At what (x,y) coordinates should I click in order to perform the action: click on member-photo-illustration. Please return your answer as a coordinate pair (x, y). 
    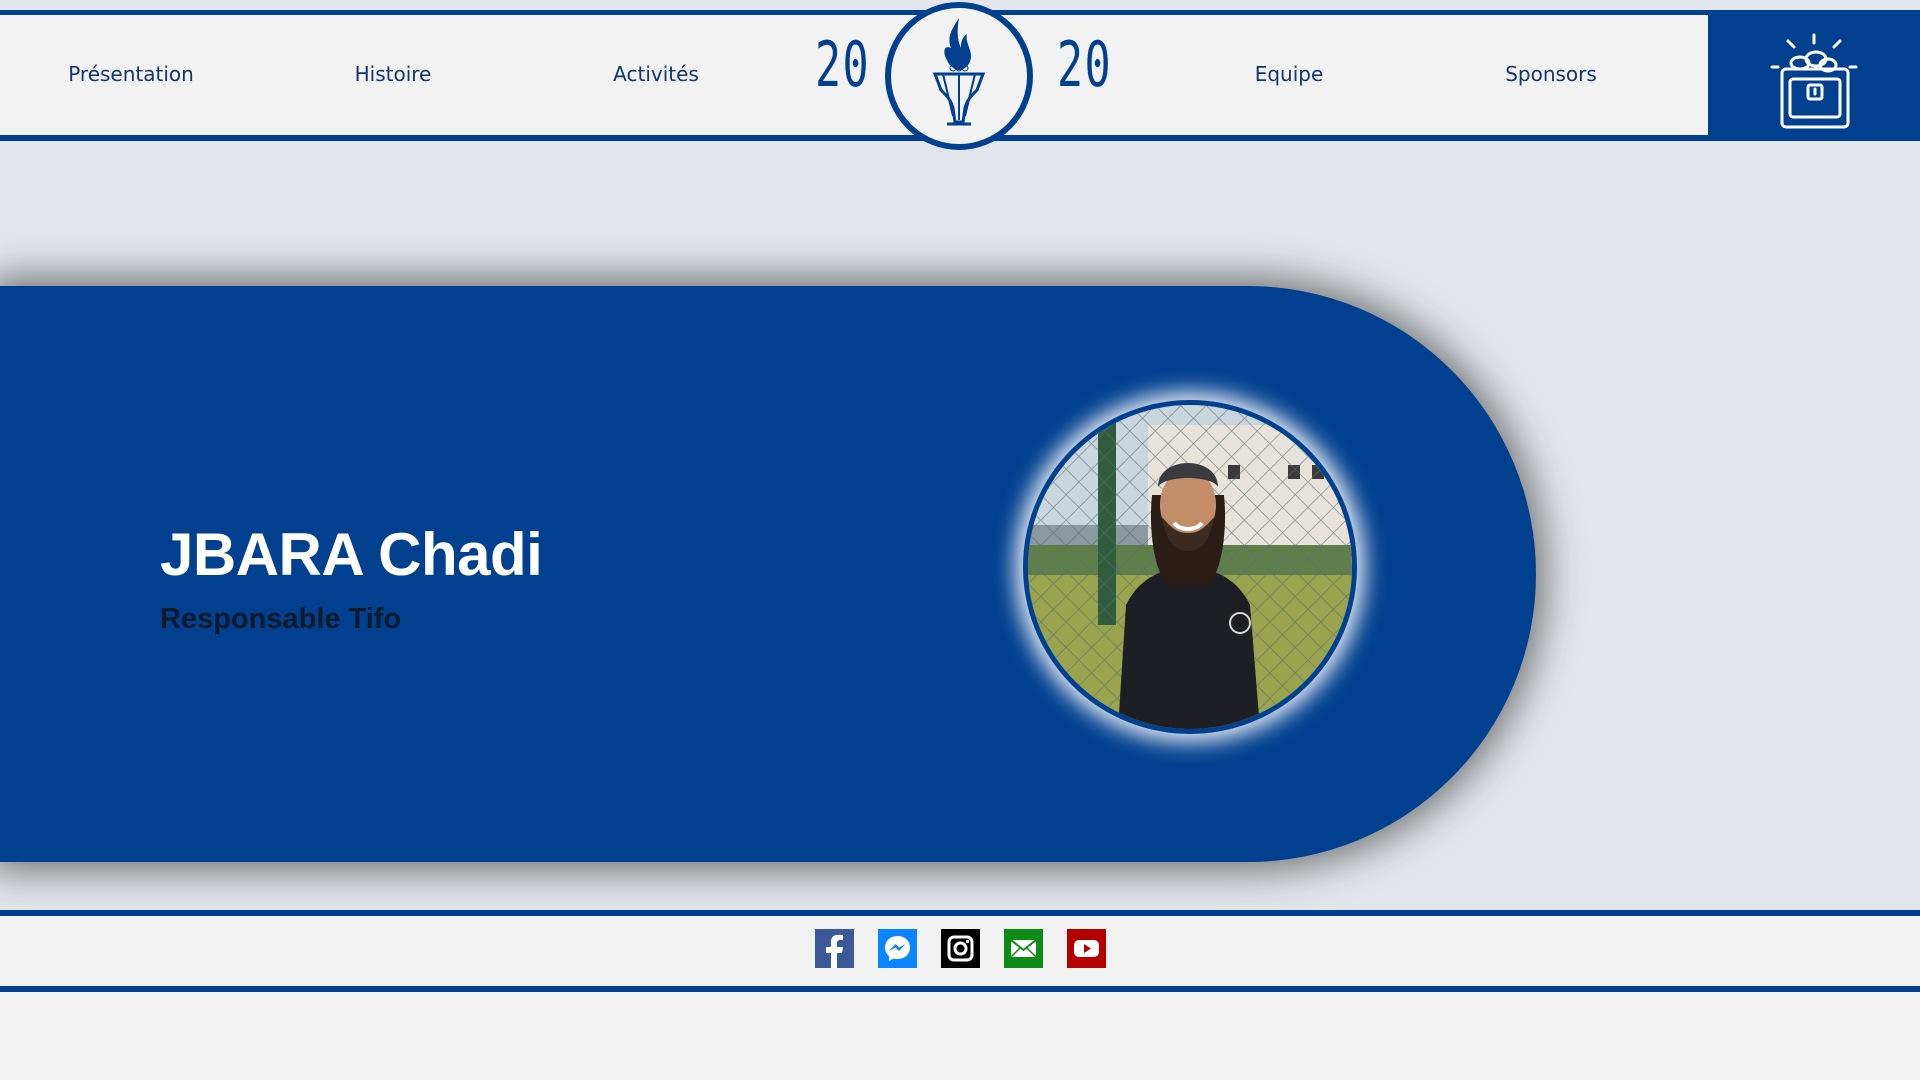
    Looking at the image, I should click on (1190, 567).